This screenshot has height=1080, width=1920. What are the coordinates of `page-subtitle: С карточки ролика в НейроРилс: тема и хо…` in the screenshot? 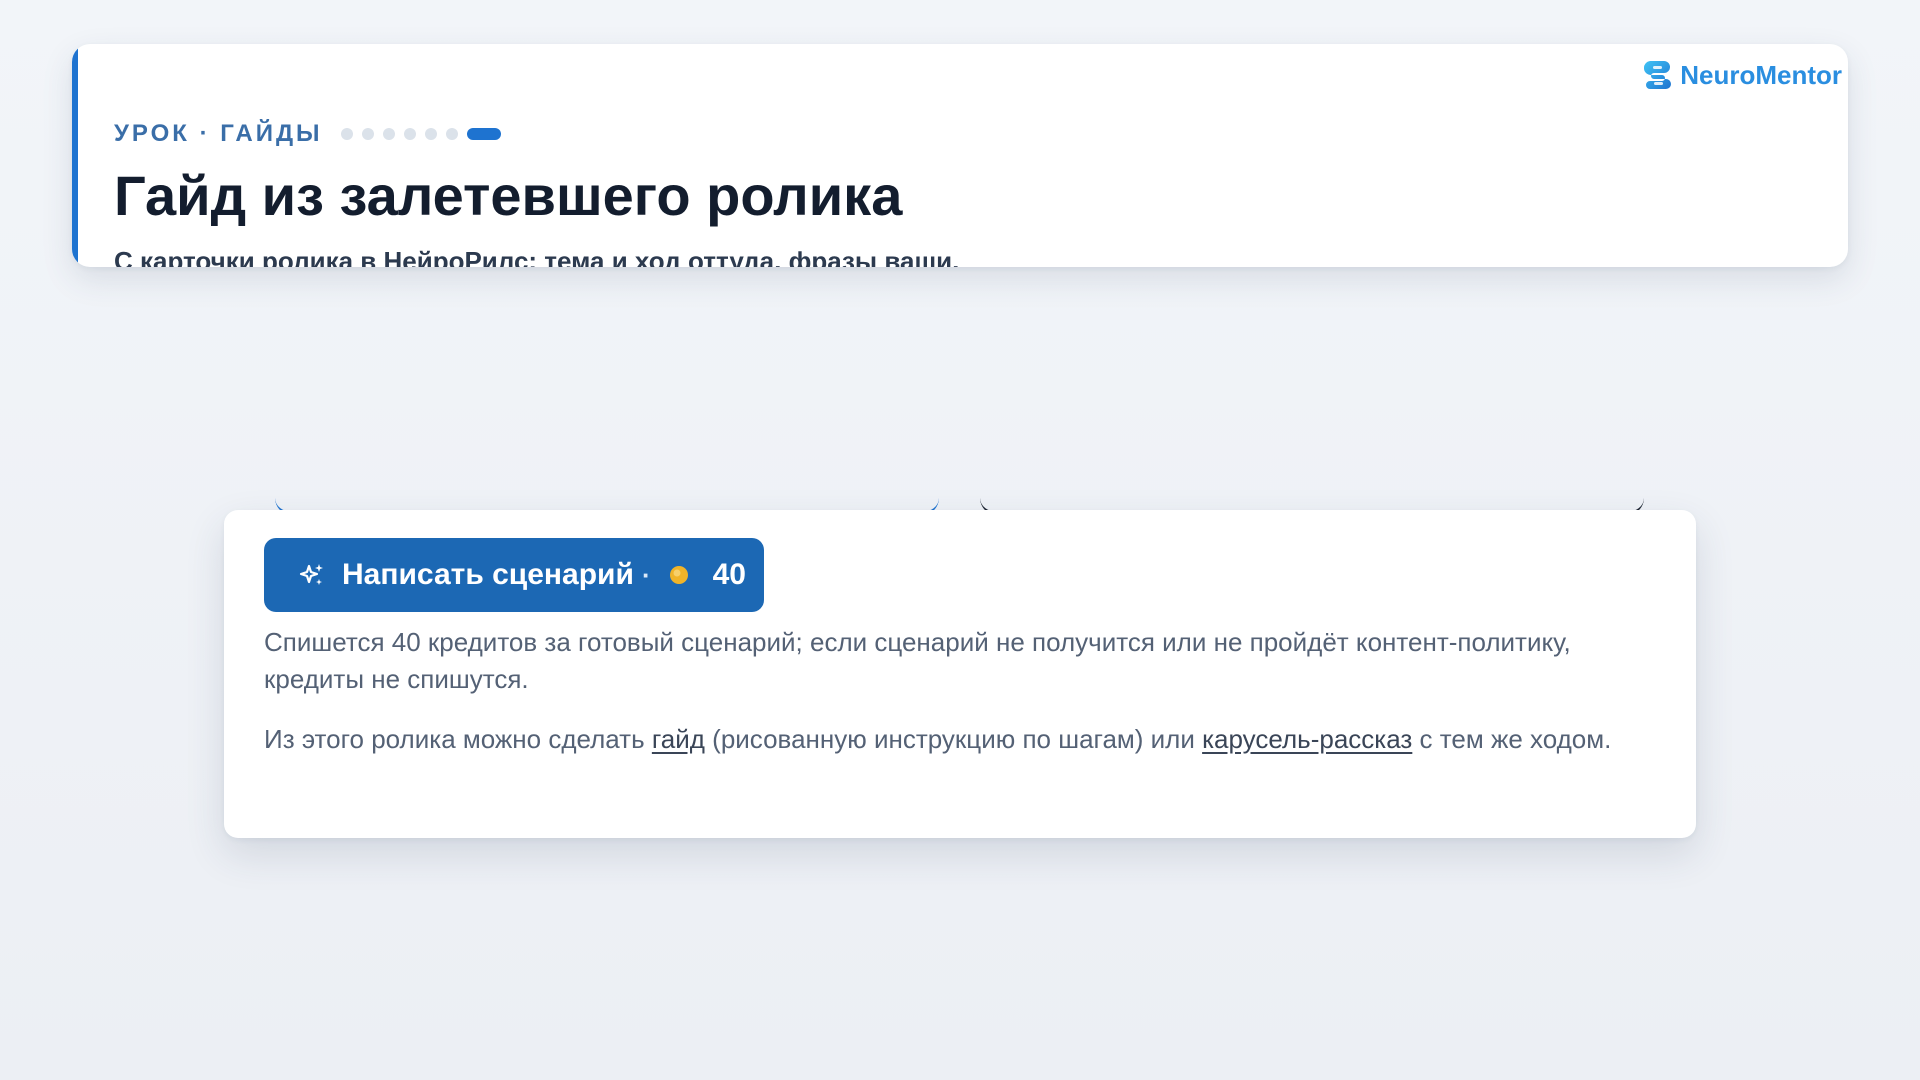 It's located at (537, 256).